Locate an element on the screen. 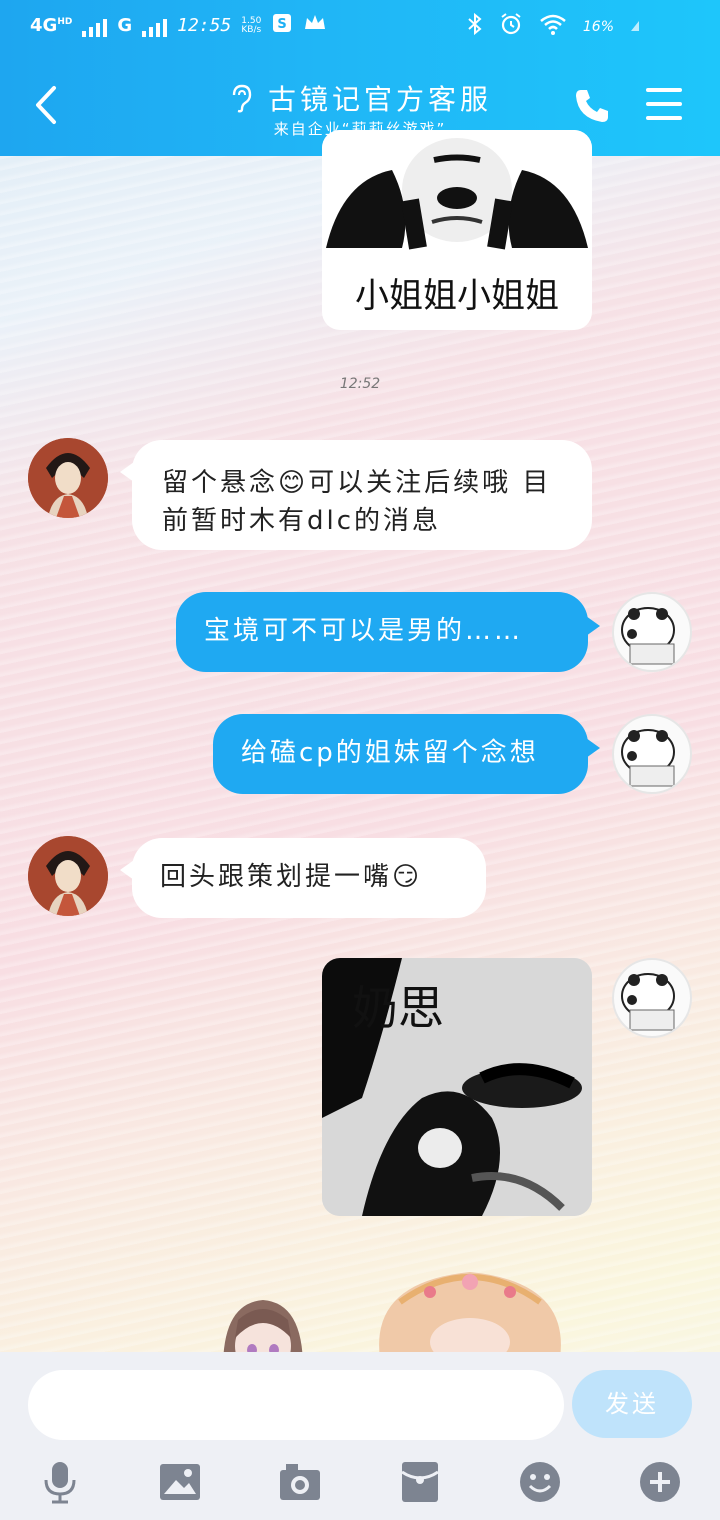  app-notification-icon: S is located at coordinates (282, 25).